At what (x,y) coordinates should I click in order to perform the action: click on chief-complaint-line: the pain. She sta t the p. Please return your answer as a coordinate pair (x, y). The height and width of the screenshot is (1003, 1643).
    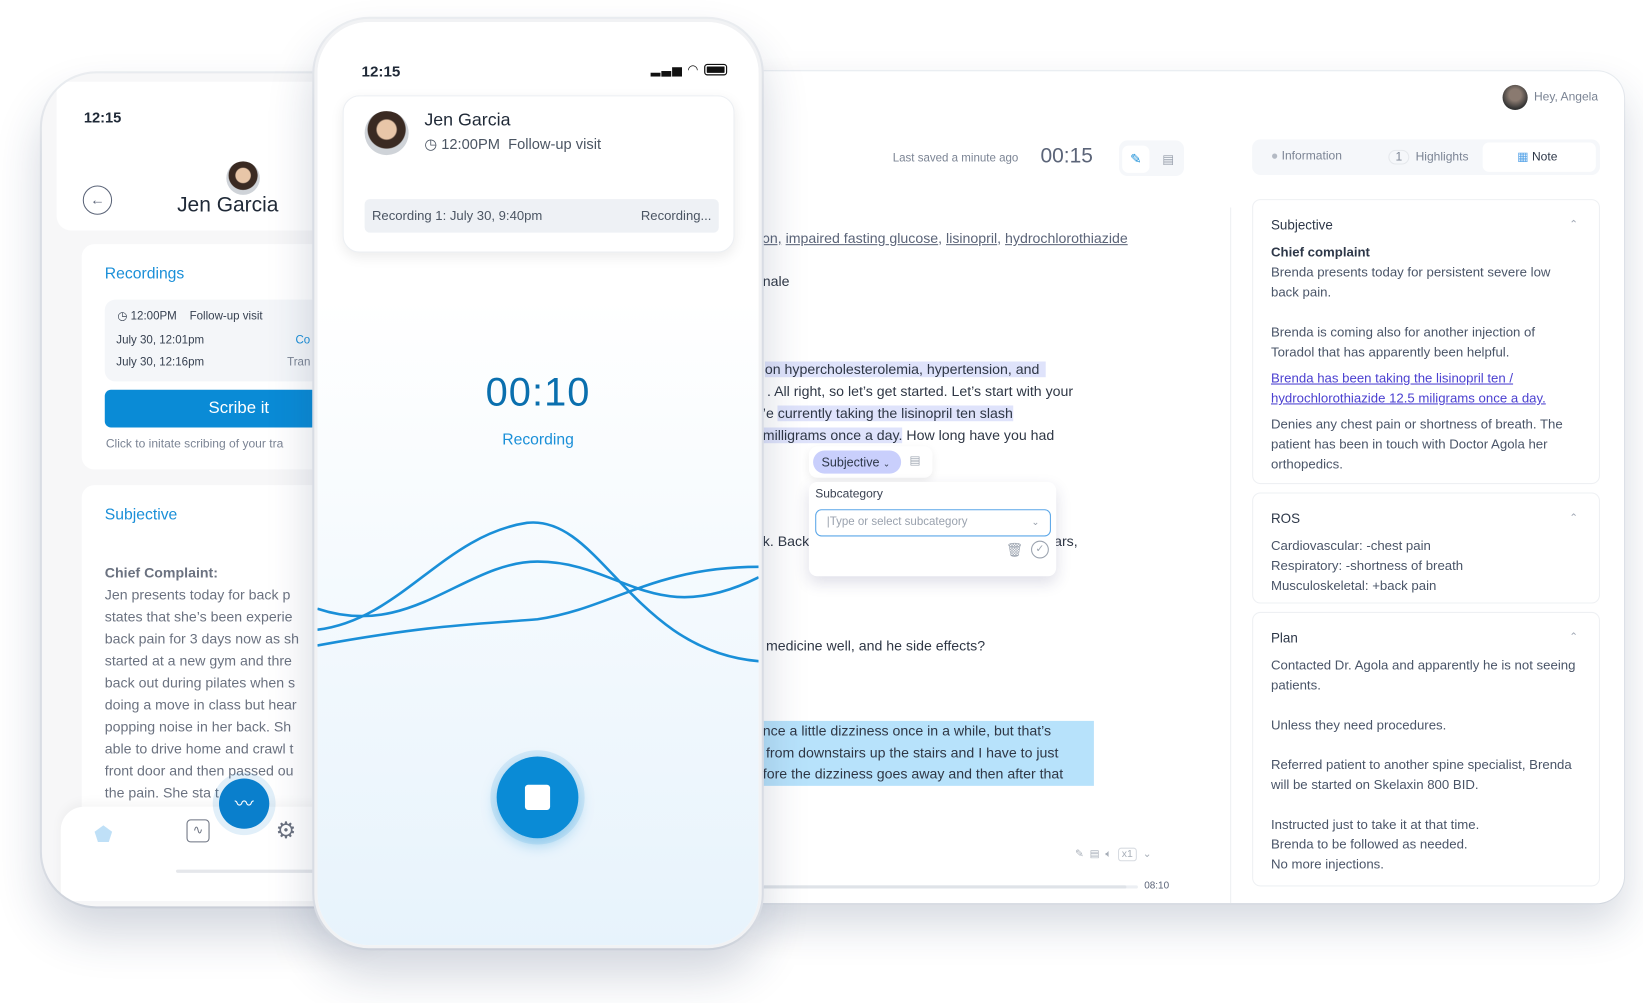
    Looking at the image, I should click on (179, 792).